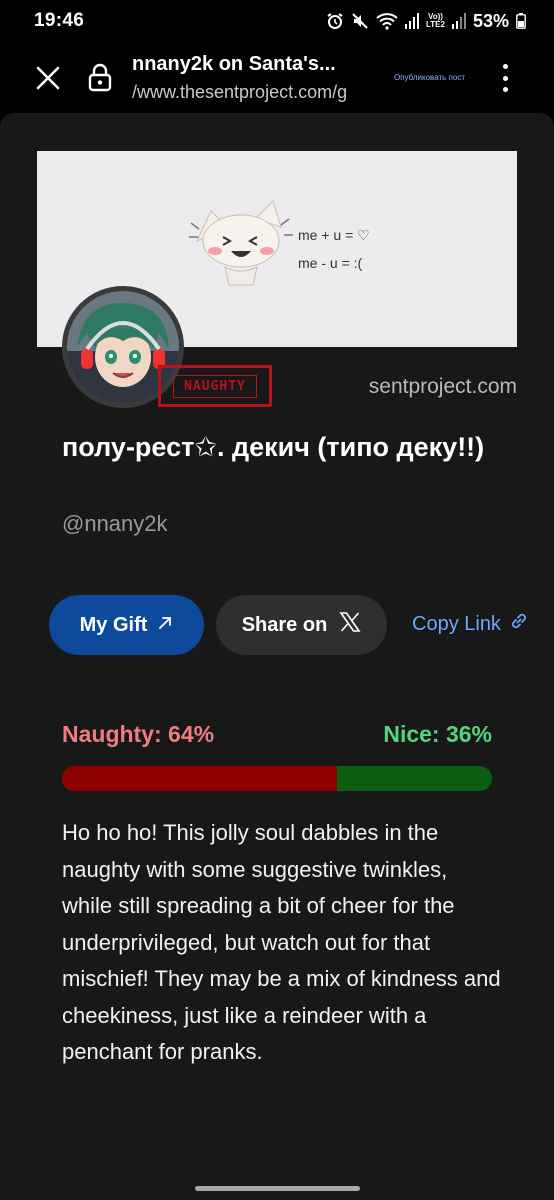 This screenshot has height=1200, width=554. I want to click on copy-link-label: Copy Link, so click(456, 623).